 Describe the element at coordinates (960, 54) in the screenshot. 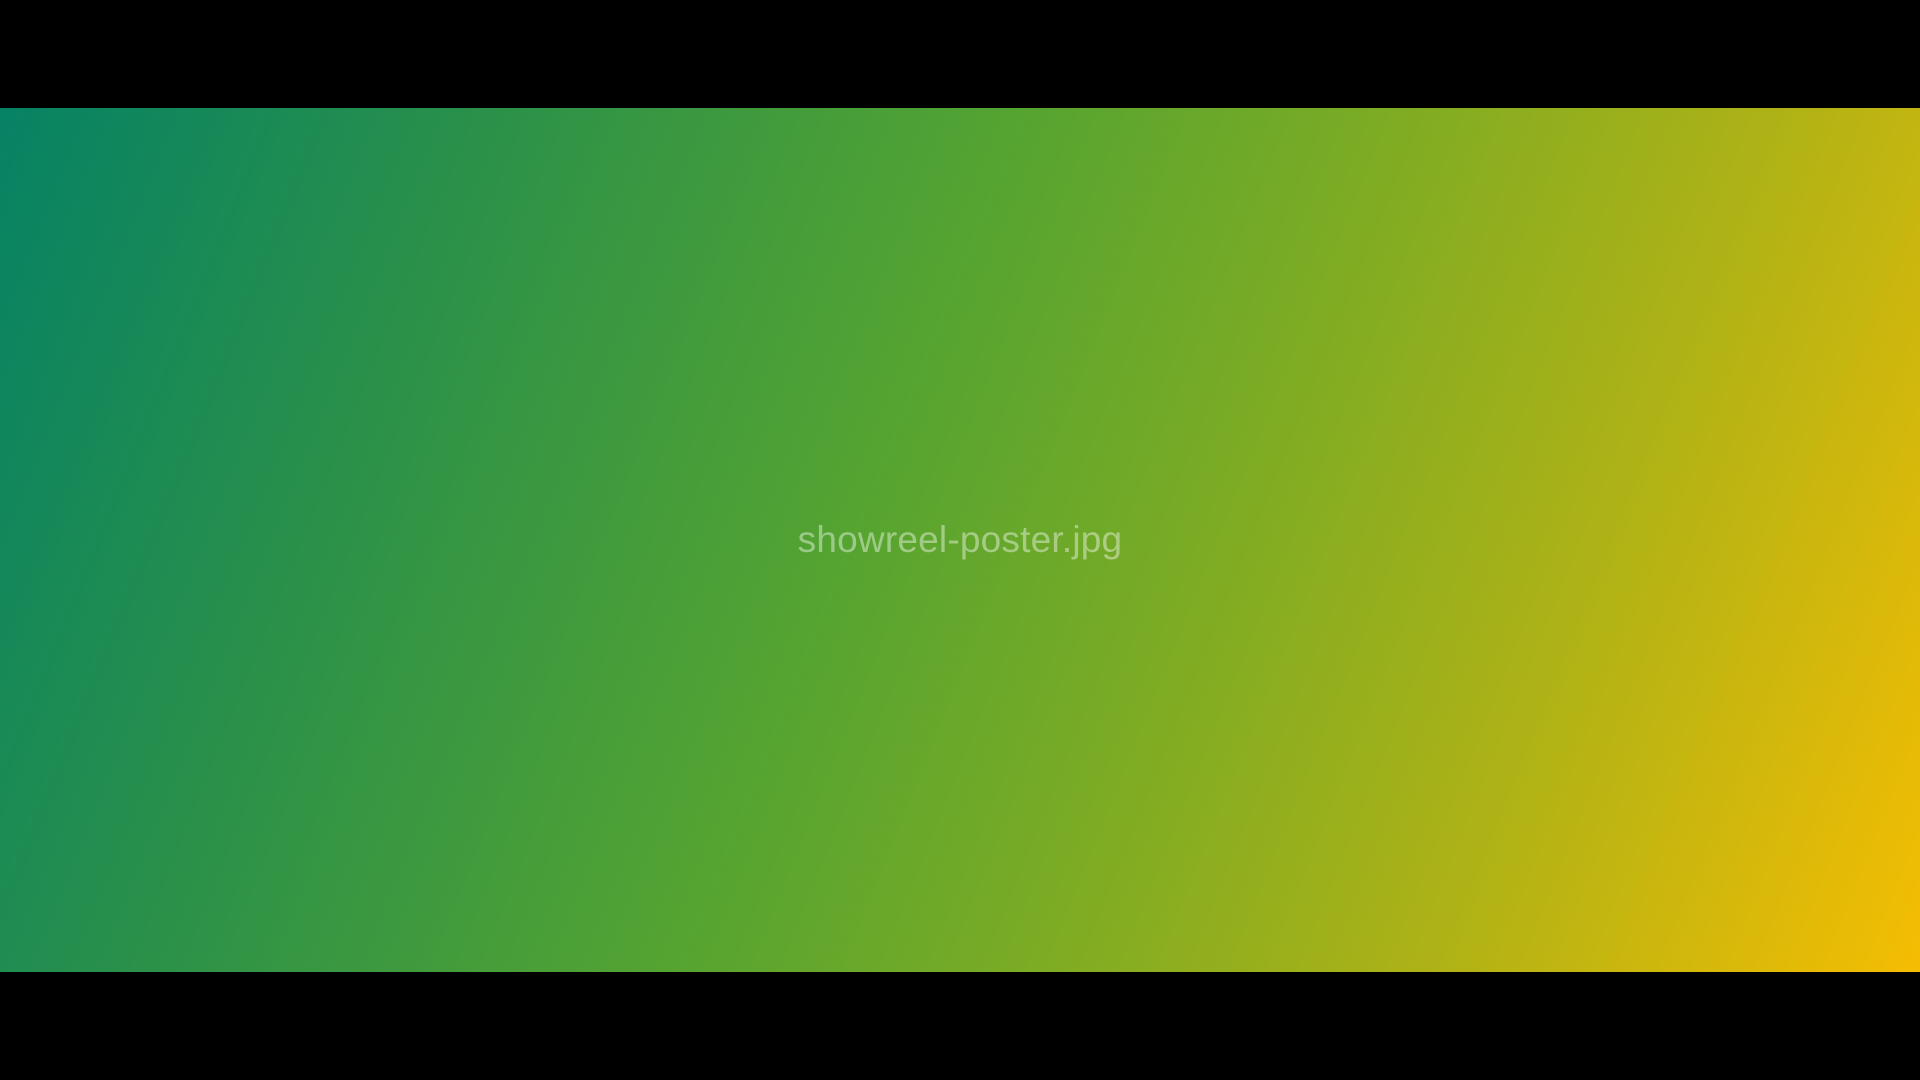

I see `letterbox-top` at that location.